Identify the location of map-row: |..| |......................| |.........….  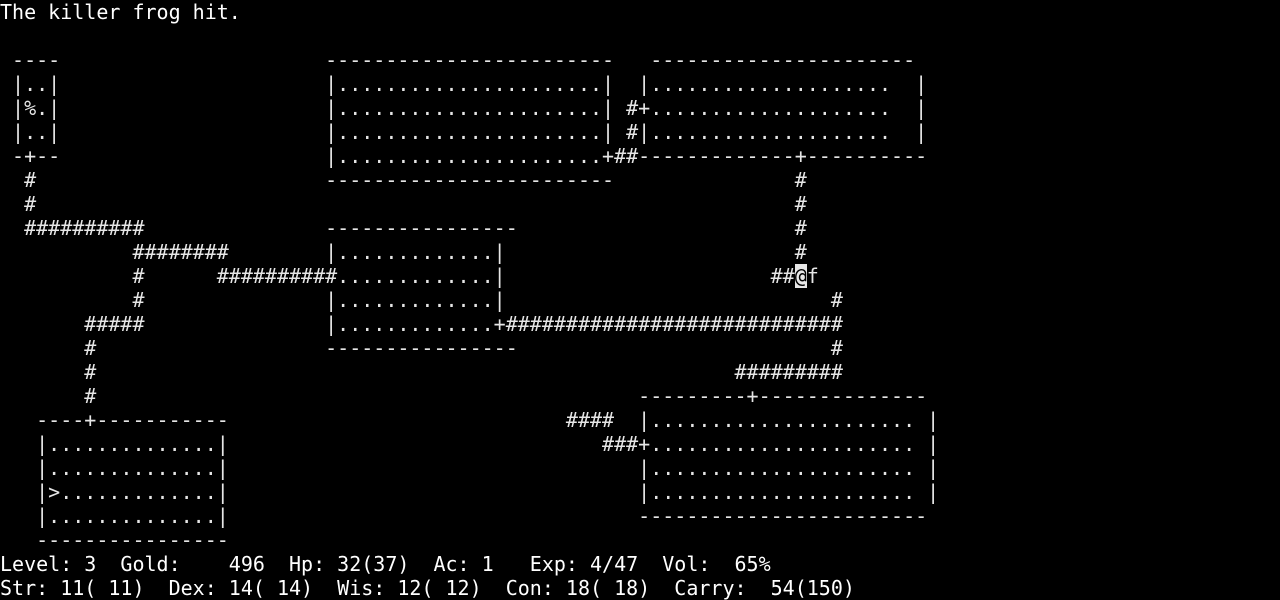
(464, 84).